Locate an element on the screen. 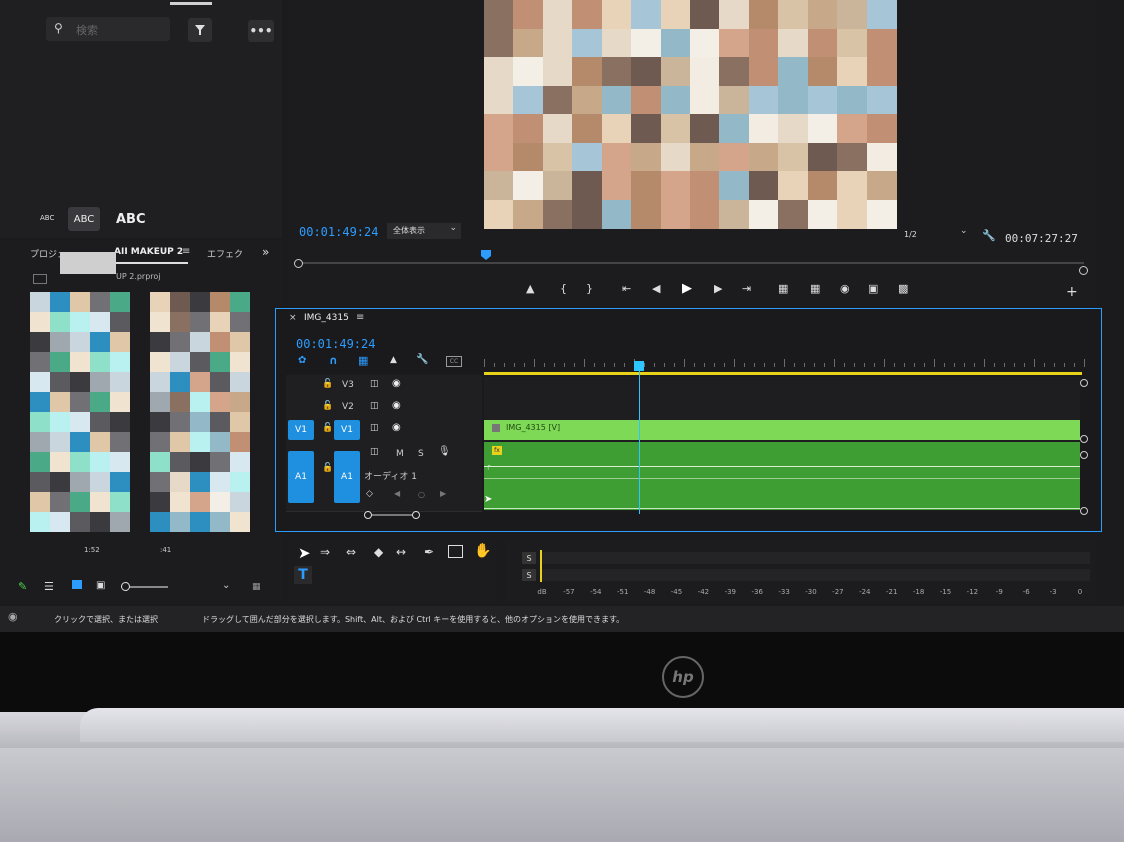  comparison-view-icon: ▣ is located at coordinates (873, 288).